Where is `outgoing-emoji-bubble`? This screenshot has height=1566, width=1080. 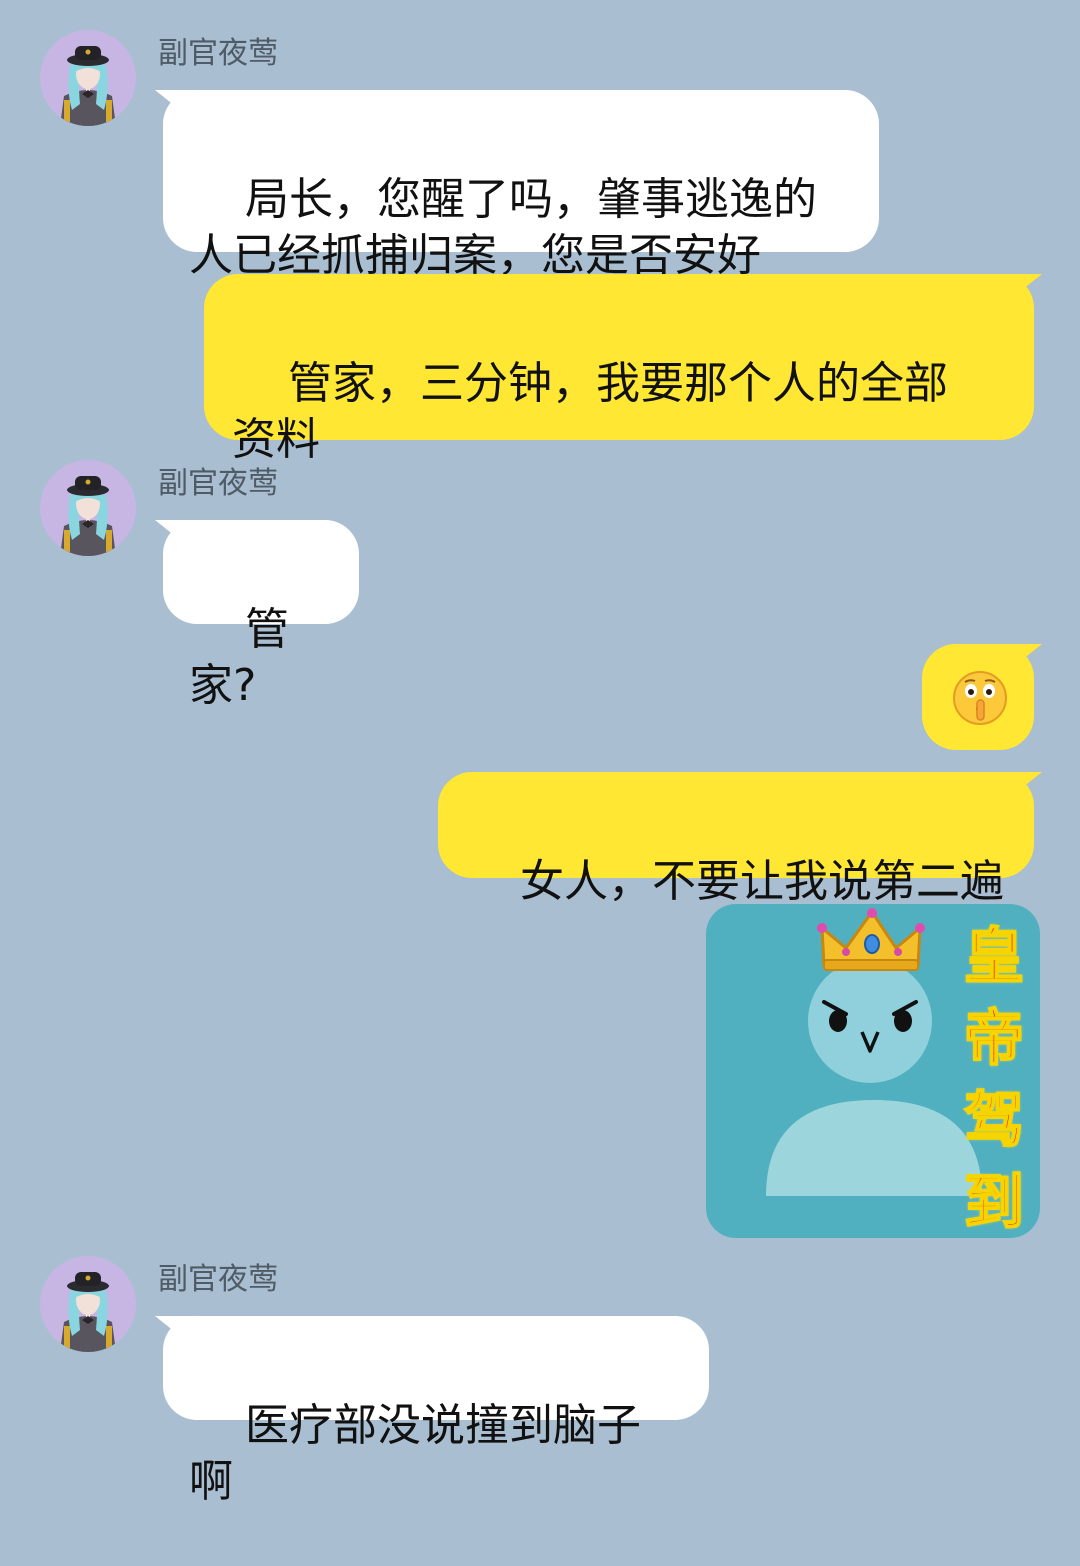
outgoing-emoji-bubble is located at coordinates (978, 697).